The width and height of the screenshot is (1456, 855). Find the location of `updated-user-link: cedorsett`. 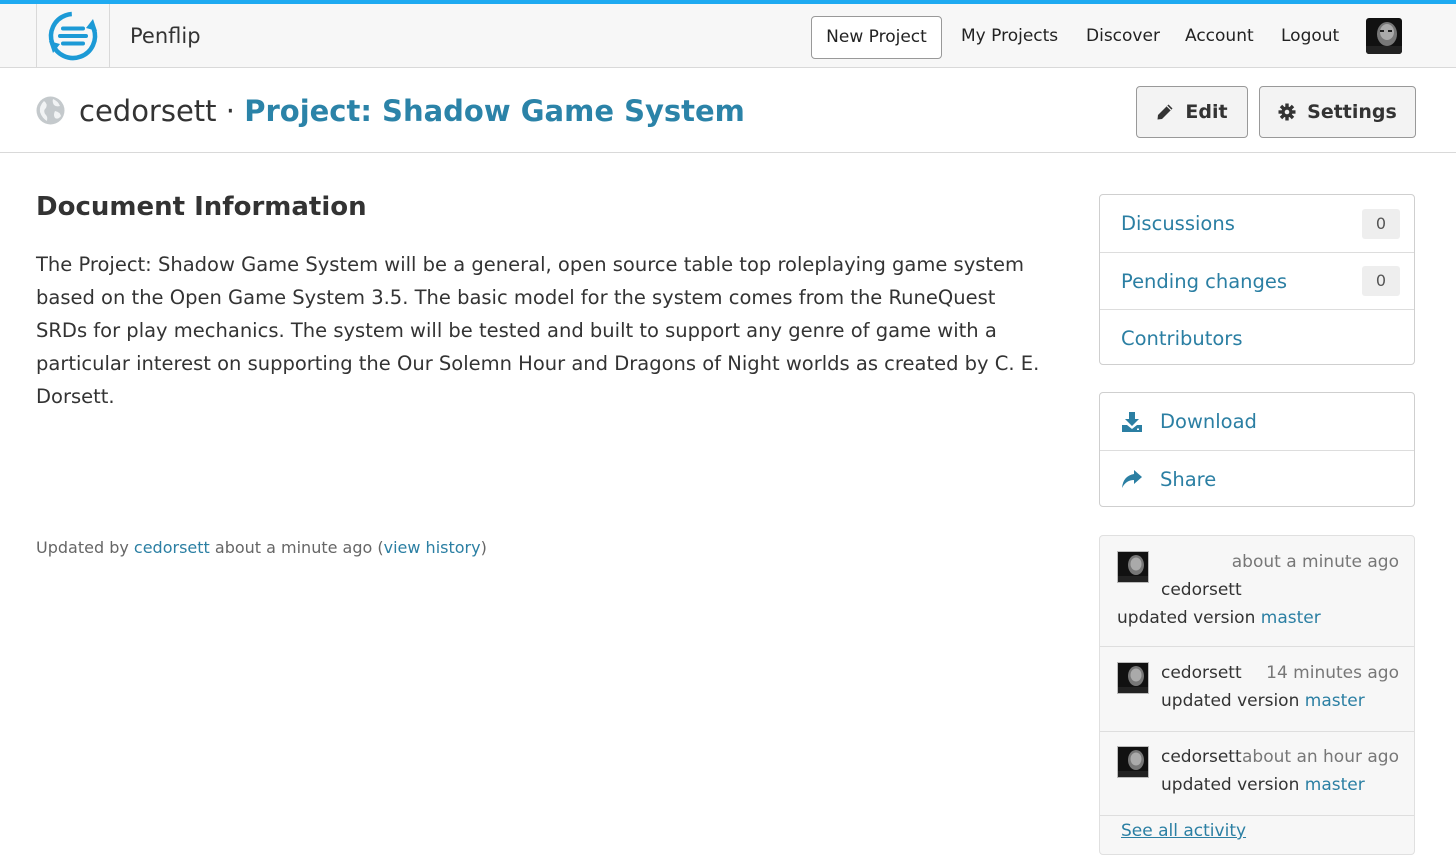

updated-user-link: cedorsett is located at coordinates (172, 547).